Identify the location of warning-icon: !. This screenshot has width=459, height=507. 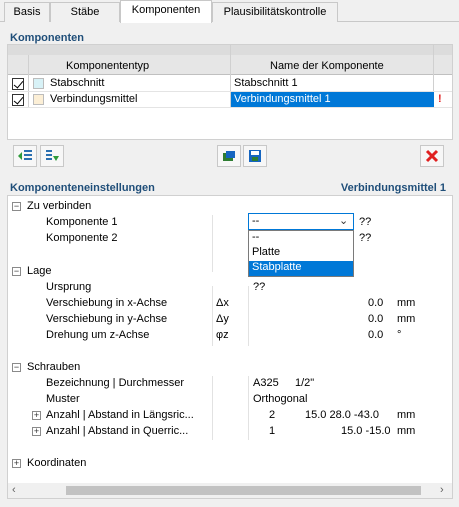
(440, 99).